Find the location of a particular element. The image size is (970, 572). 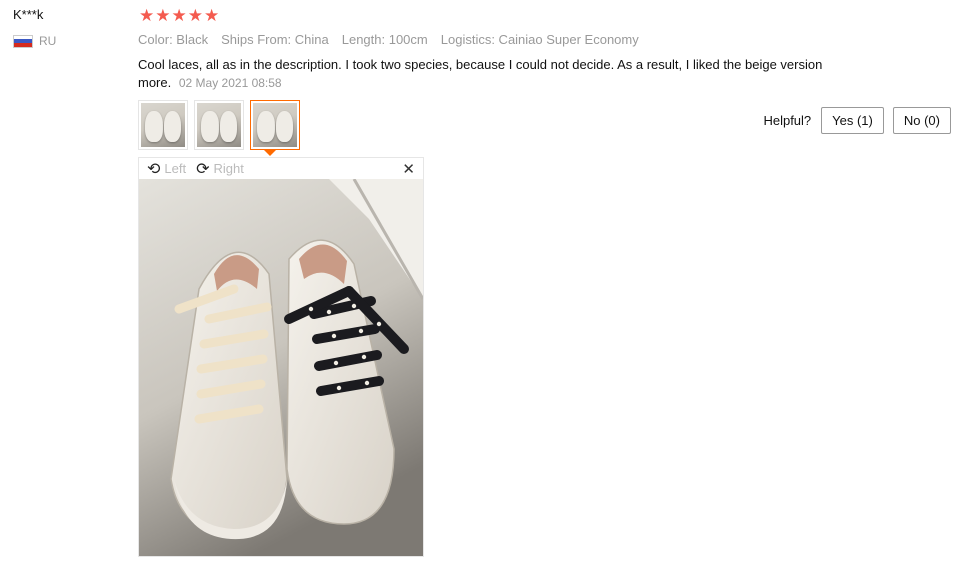

active-thumbnail-caret is located at coordinates (270, 153).